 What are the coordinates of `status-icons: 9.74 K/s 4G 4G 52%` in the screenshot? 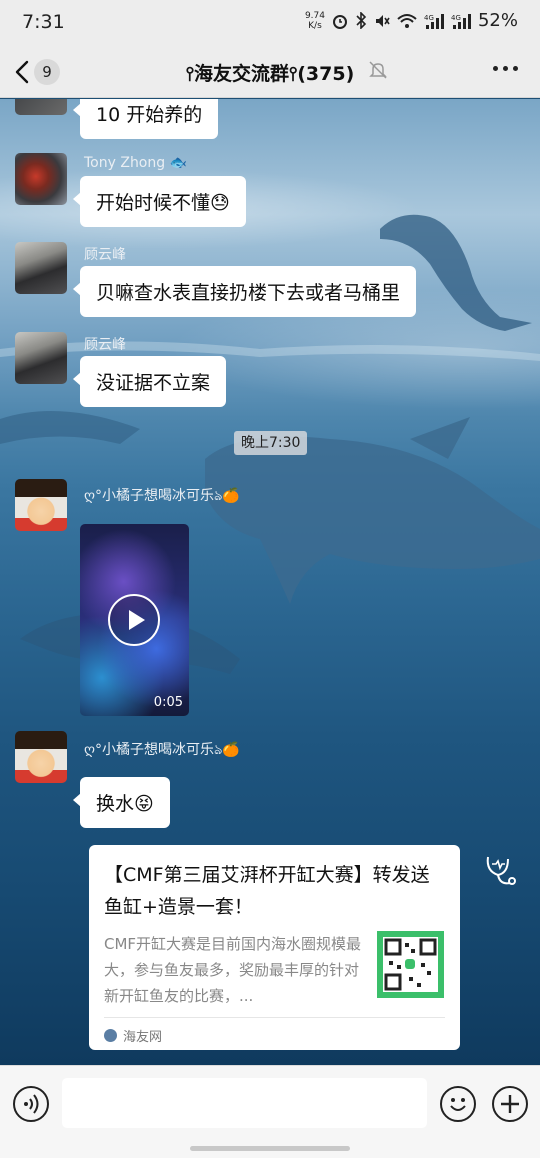 It's located at (411, 20).